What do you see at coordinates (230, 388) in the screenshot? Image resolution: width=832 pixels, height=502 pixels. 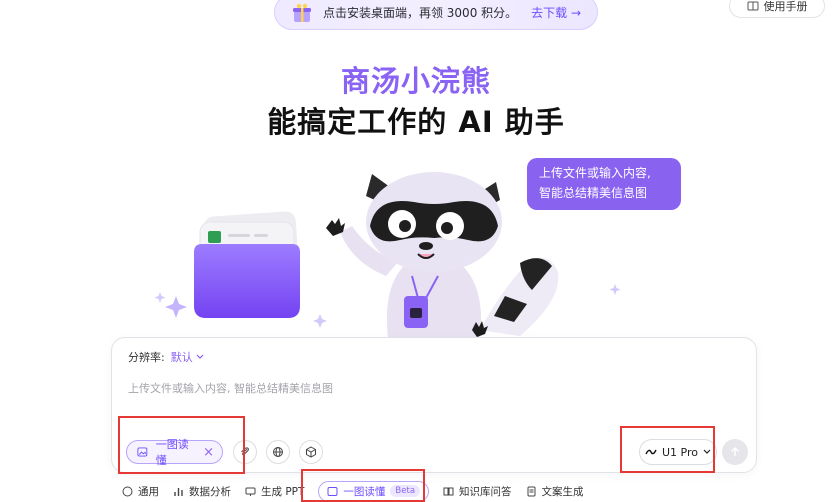 I see `prompt-input: 上传文件或输入内容, 智能总结精美信息图` at bounding box center [230, 388].